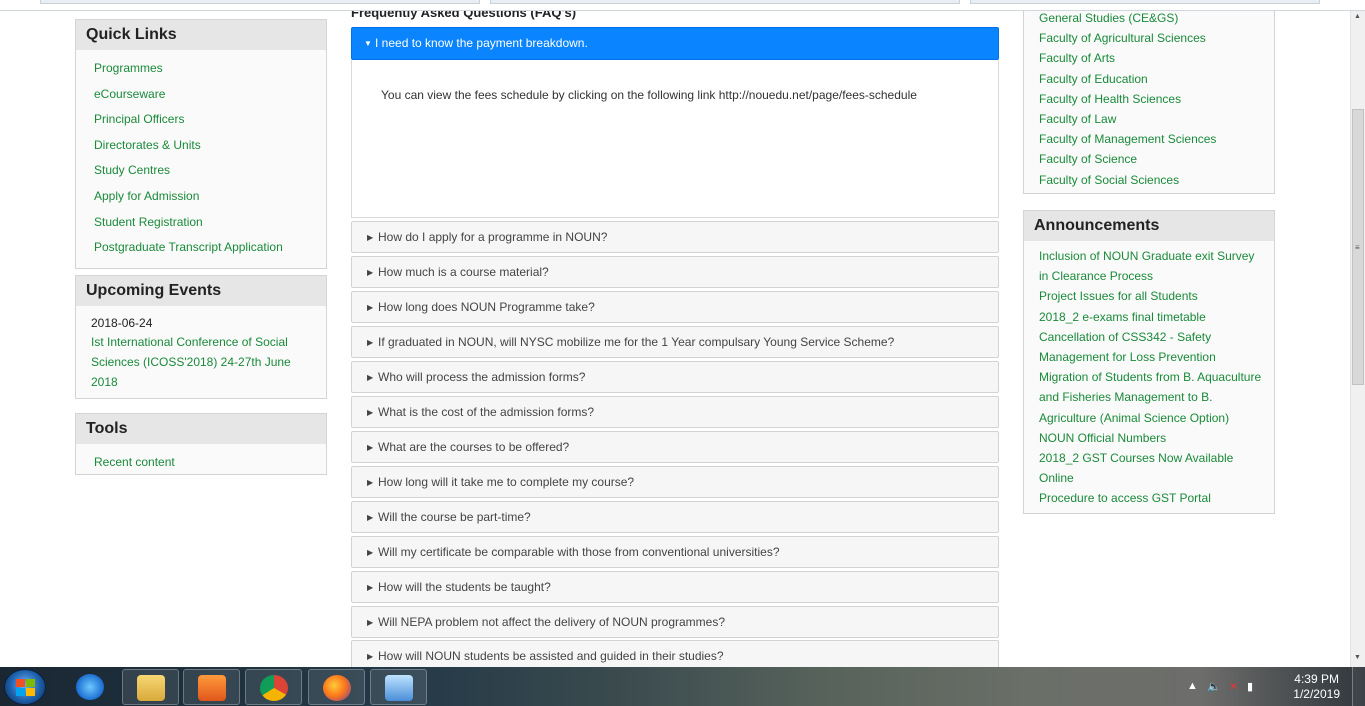 The image size is (1365, 706). Describe the element at coordinates (1357, 339) in the screenshot. I see `vertical-scrollbar: ▲ ≡ ▼` at that location.